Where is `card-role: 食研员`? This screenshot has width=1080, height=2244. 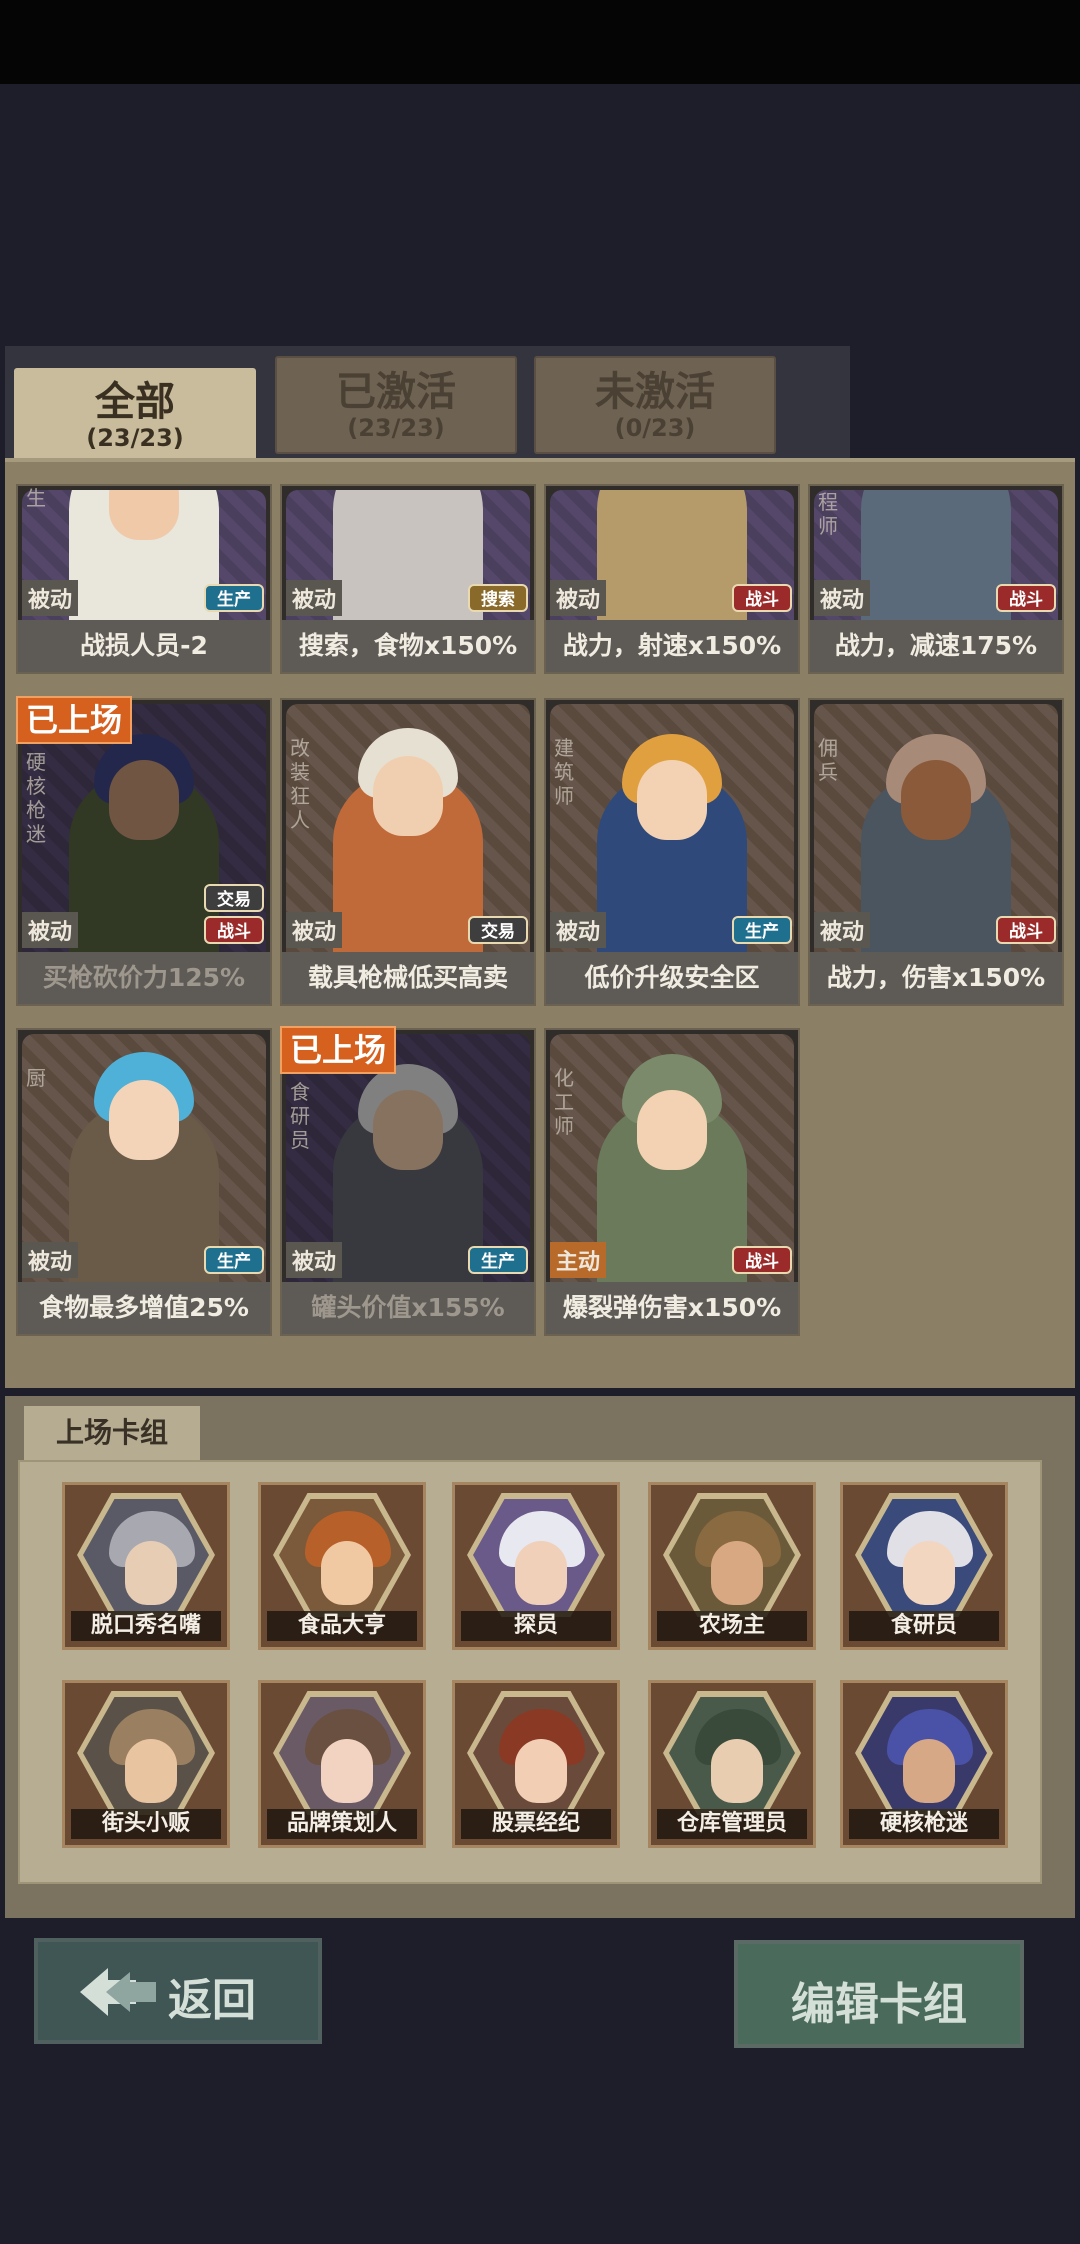 card-role: 食研员 is located at coordinates (300, 1116).